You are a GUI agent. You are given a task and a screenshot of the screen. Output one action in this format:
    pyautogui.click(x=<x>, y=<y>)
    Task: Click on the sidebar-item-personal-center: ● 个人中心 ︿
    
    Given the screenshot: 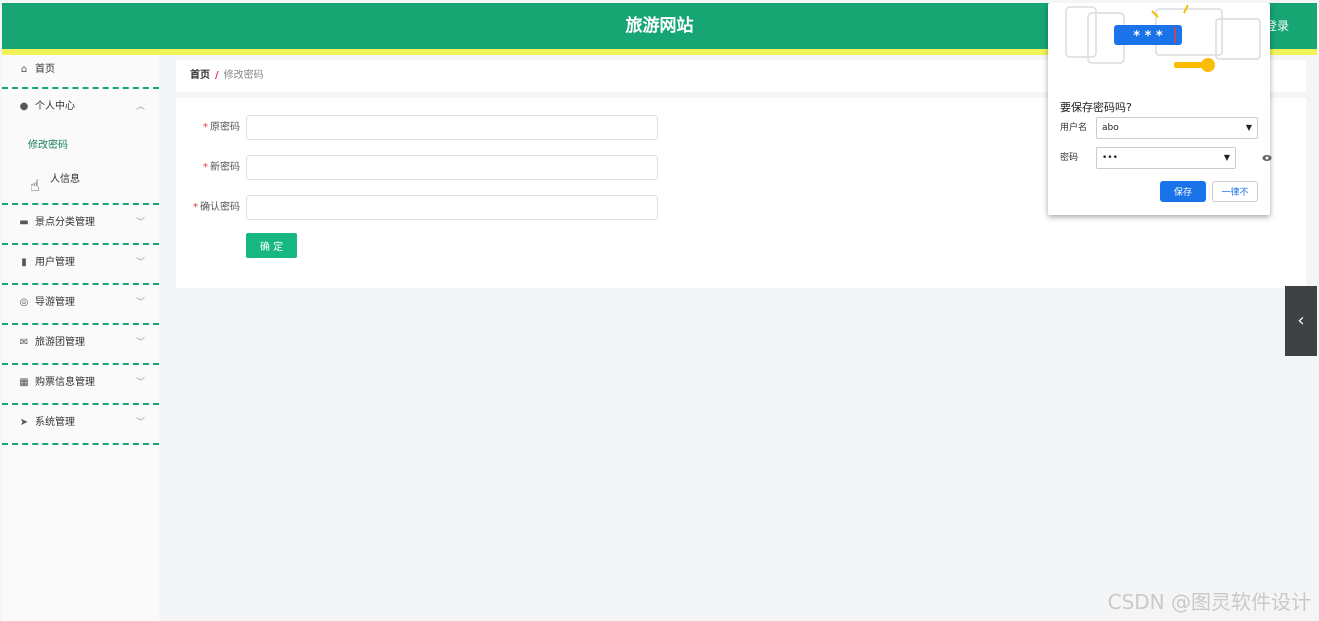 What is the action you would take?
    pyautogui.click(x=80, y=109)
    